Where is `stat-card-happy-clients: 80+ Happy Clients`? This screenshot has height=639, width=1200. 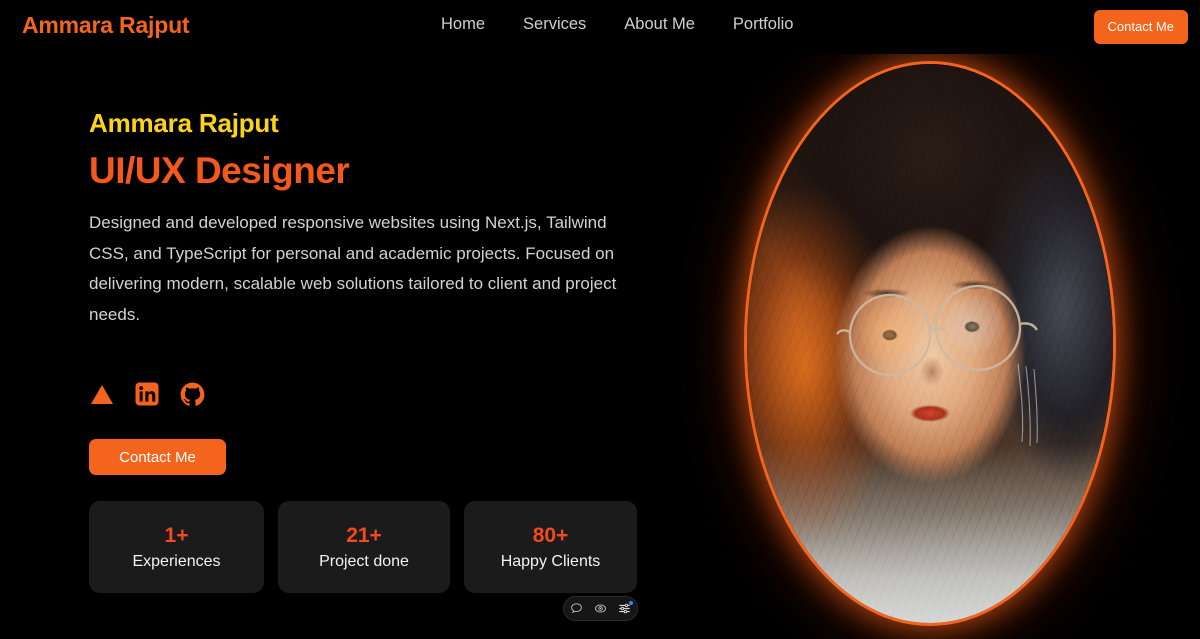
stat-card-happy-clients: 80+ Happy Clients is located at coordinates (550, 547).